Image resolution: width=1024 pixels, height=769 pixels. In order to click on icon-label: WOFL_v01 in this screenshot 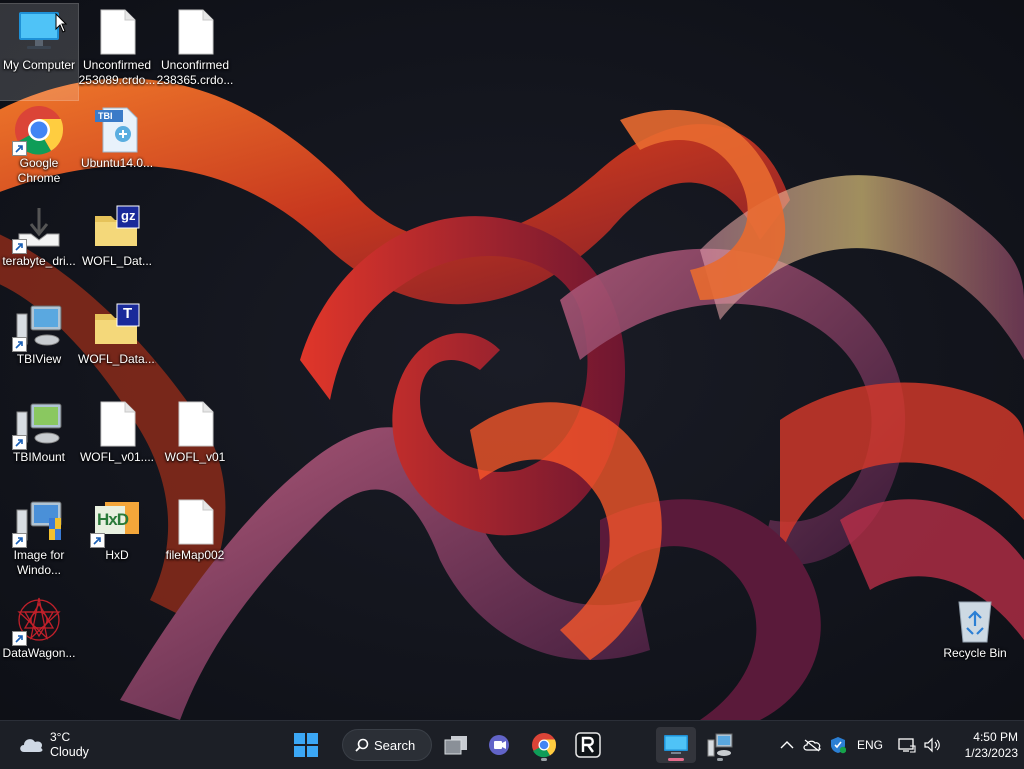, I will do `click(195, 457)`.